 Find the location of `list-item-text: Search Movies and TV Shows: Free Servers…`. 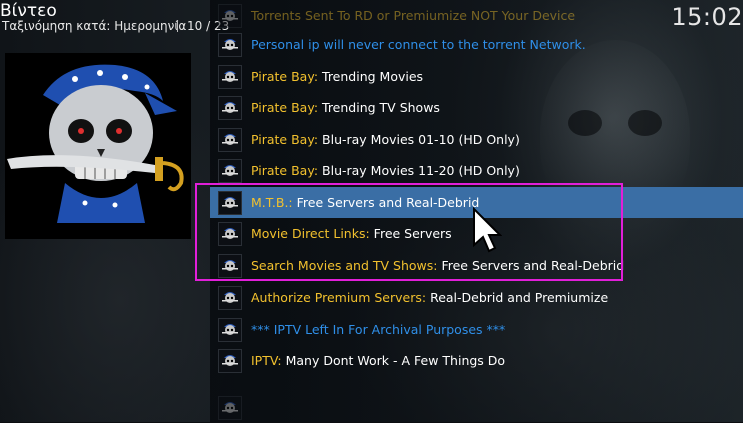

list-item-text: Search Movies and TV Shows: Free Servers… is located at coordinates (437, 265).